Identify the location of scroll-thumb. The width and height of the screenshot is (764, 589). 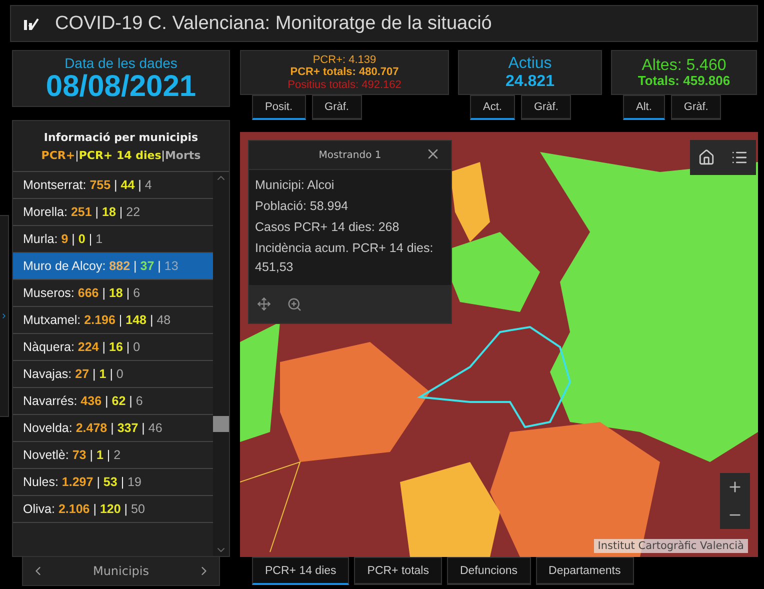
(221, 424).